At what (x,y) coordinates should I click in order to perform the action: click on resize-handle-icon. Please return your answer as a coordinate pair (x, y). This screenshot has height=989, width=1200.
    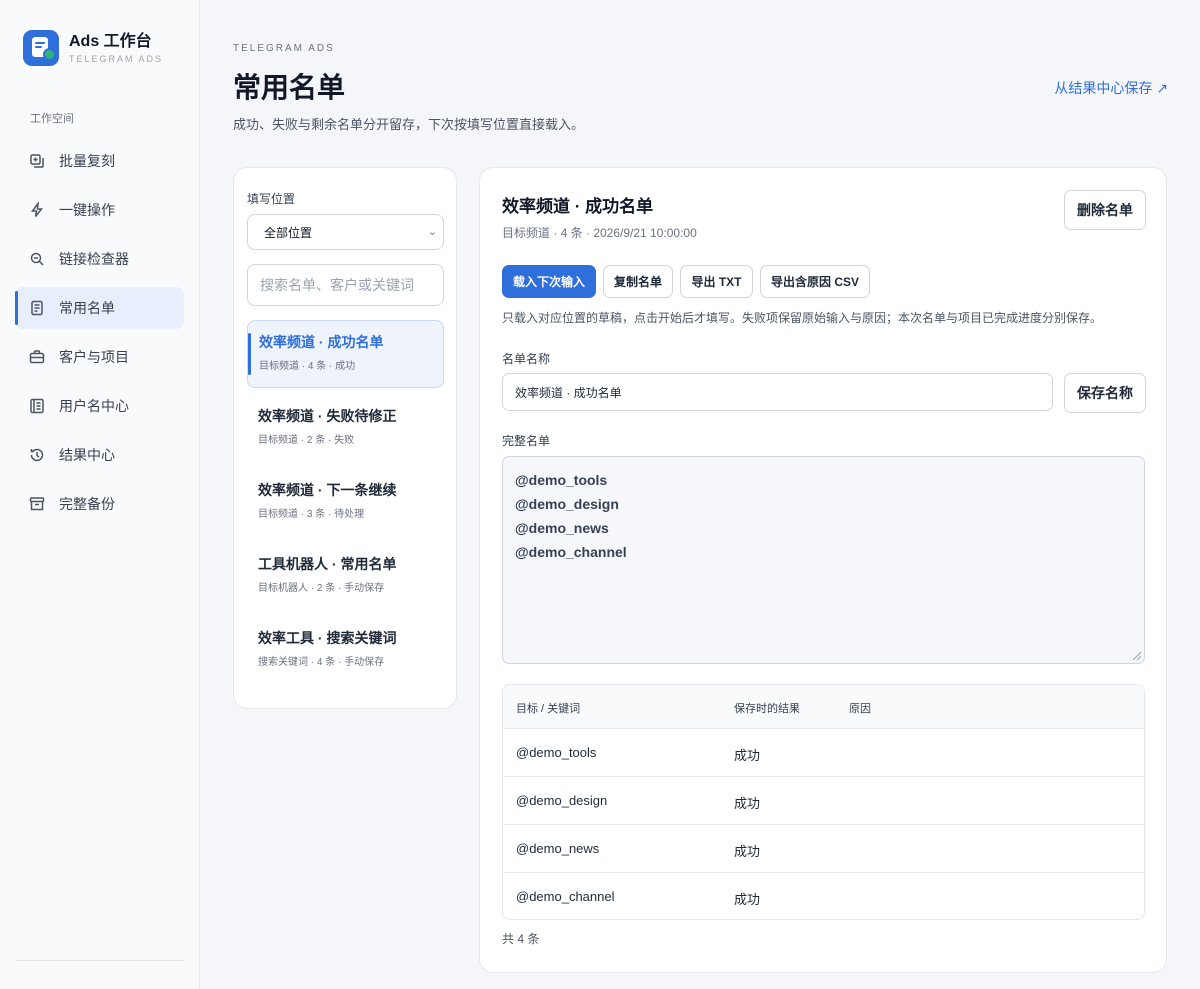
    Looking at the image, I should click on (1137, 656).